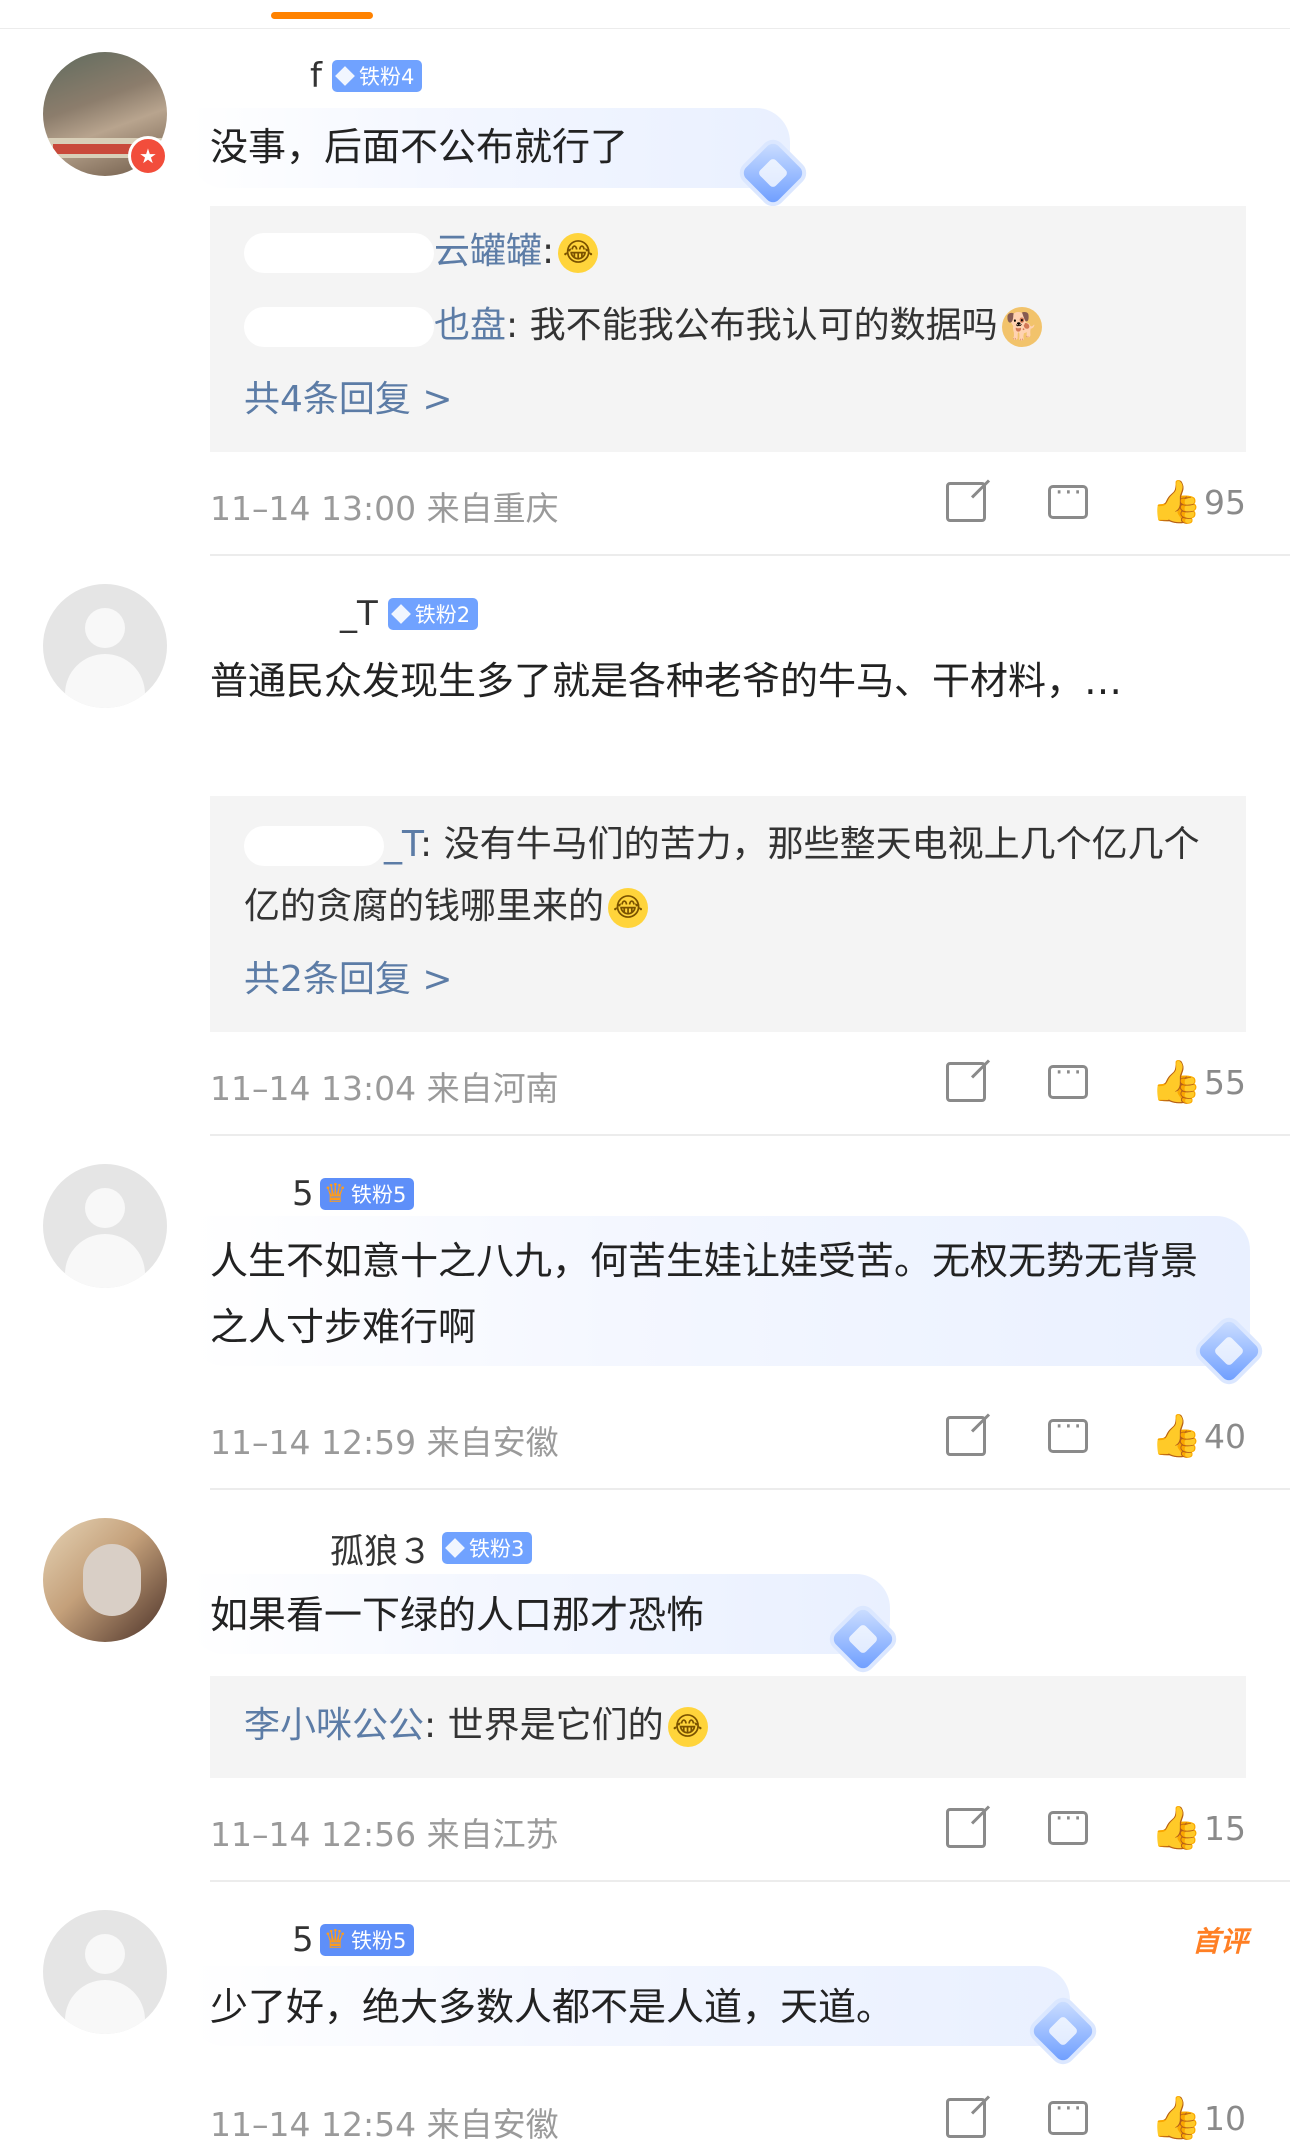  What do you see at coordinates (734, 876) in the screenshot?
I see `reply-item: _T: 没有牛马们的苦力，那些整天电视上几个亿几个亿的贪腐的钱哪里来的 😂` at bounding box center [734, 876].